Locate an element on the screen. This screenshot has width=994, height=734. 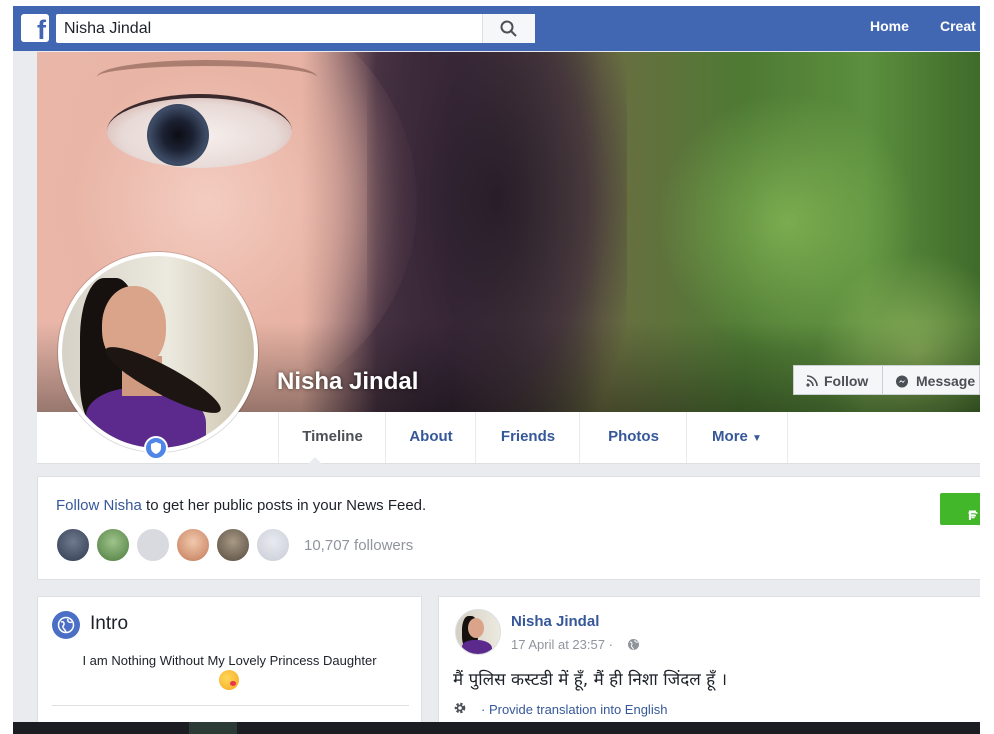
tab-friends: Friends is located at coordinates (527, 437).